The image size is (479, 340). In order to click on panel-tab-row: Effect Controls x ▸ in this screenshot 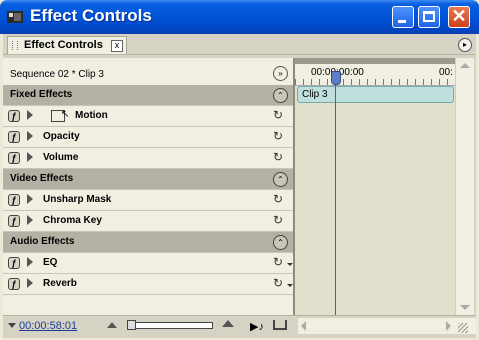, I will do `click(239, 44)`.